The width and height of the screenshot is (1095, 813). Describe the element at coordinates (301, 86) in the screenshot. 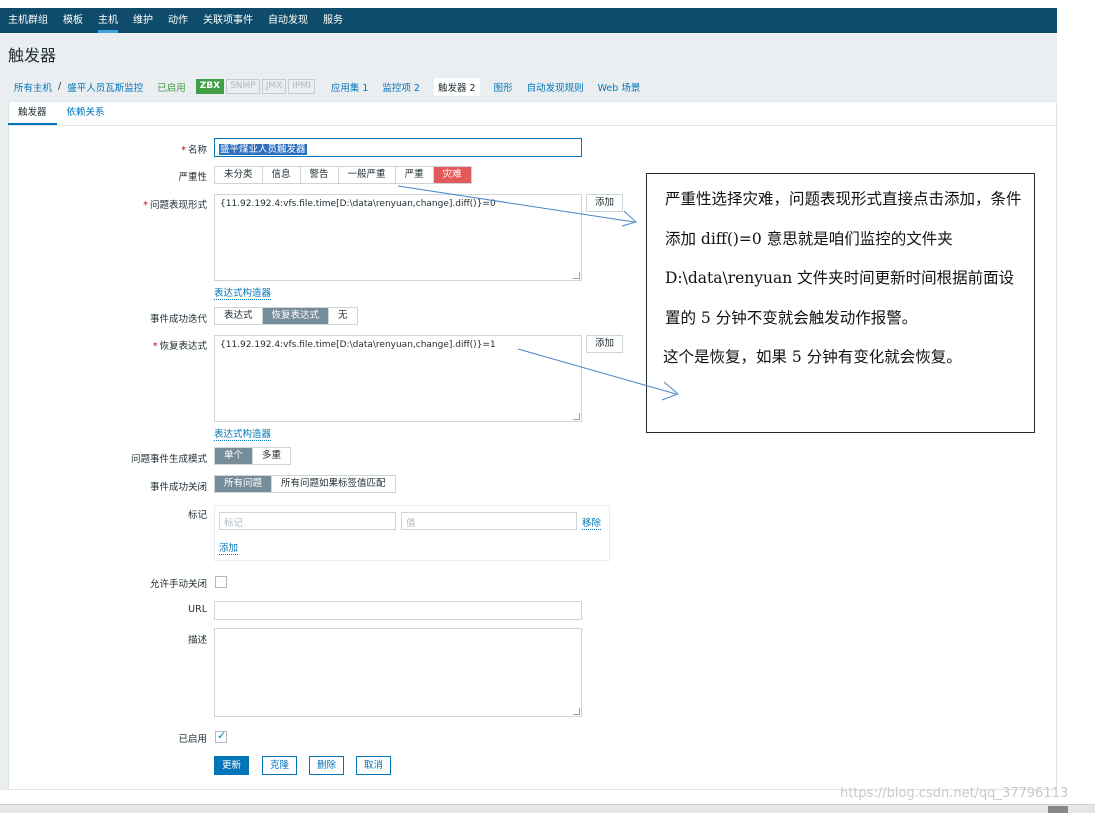

I see `badge-ipmi: IPMI` at that location.